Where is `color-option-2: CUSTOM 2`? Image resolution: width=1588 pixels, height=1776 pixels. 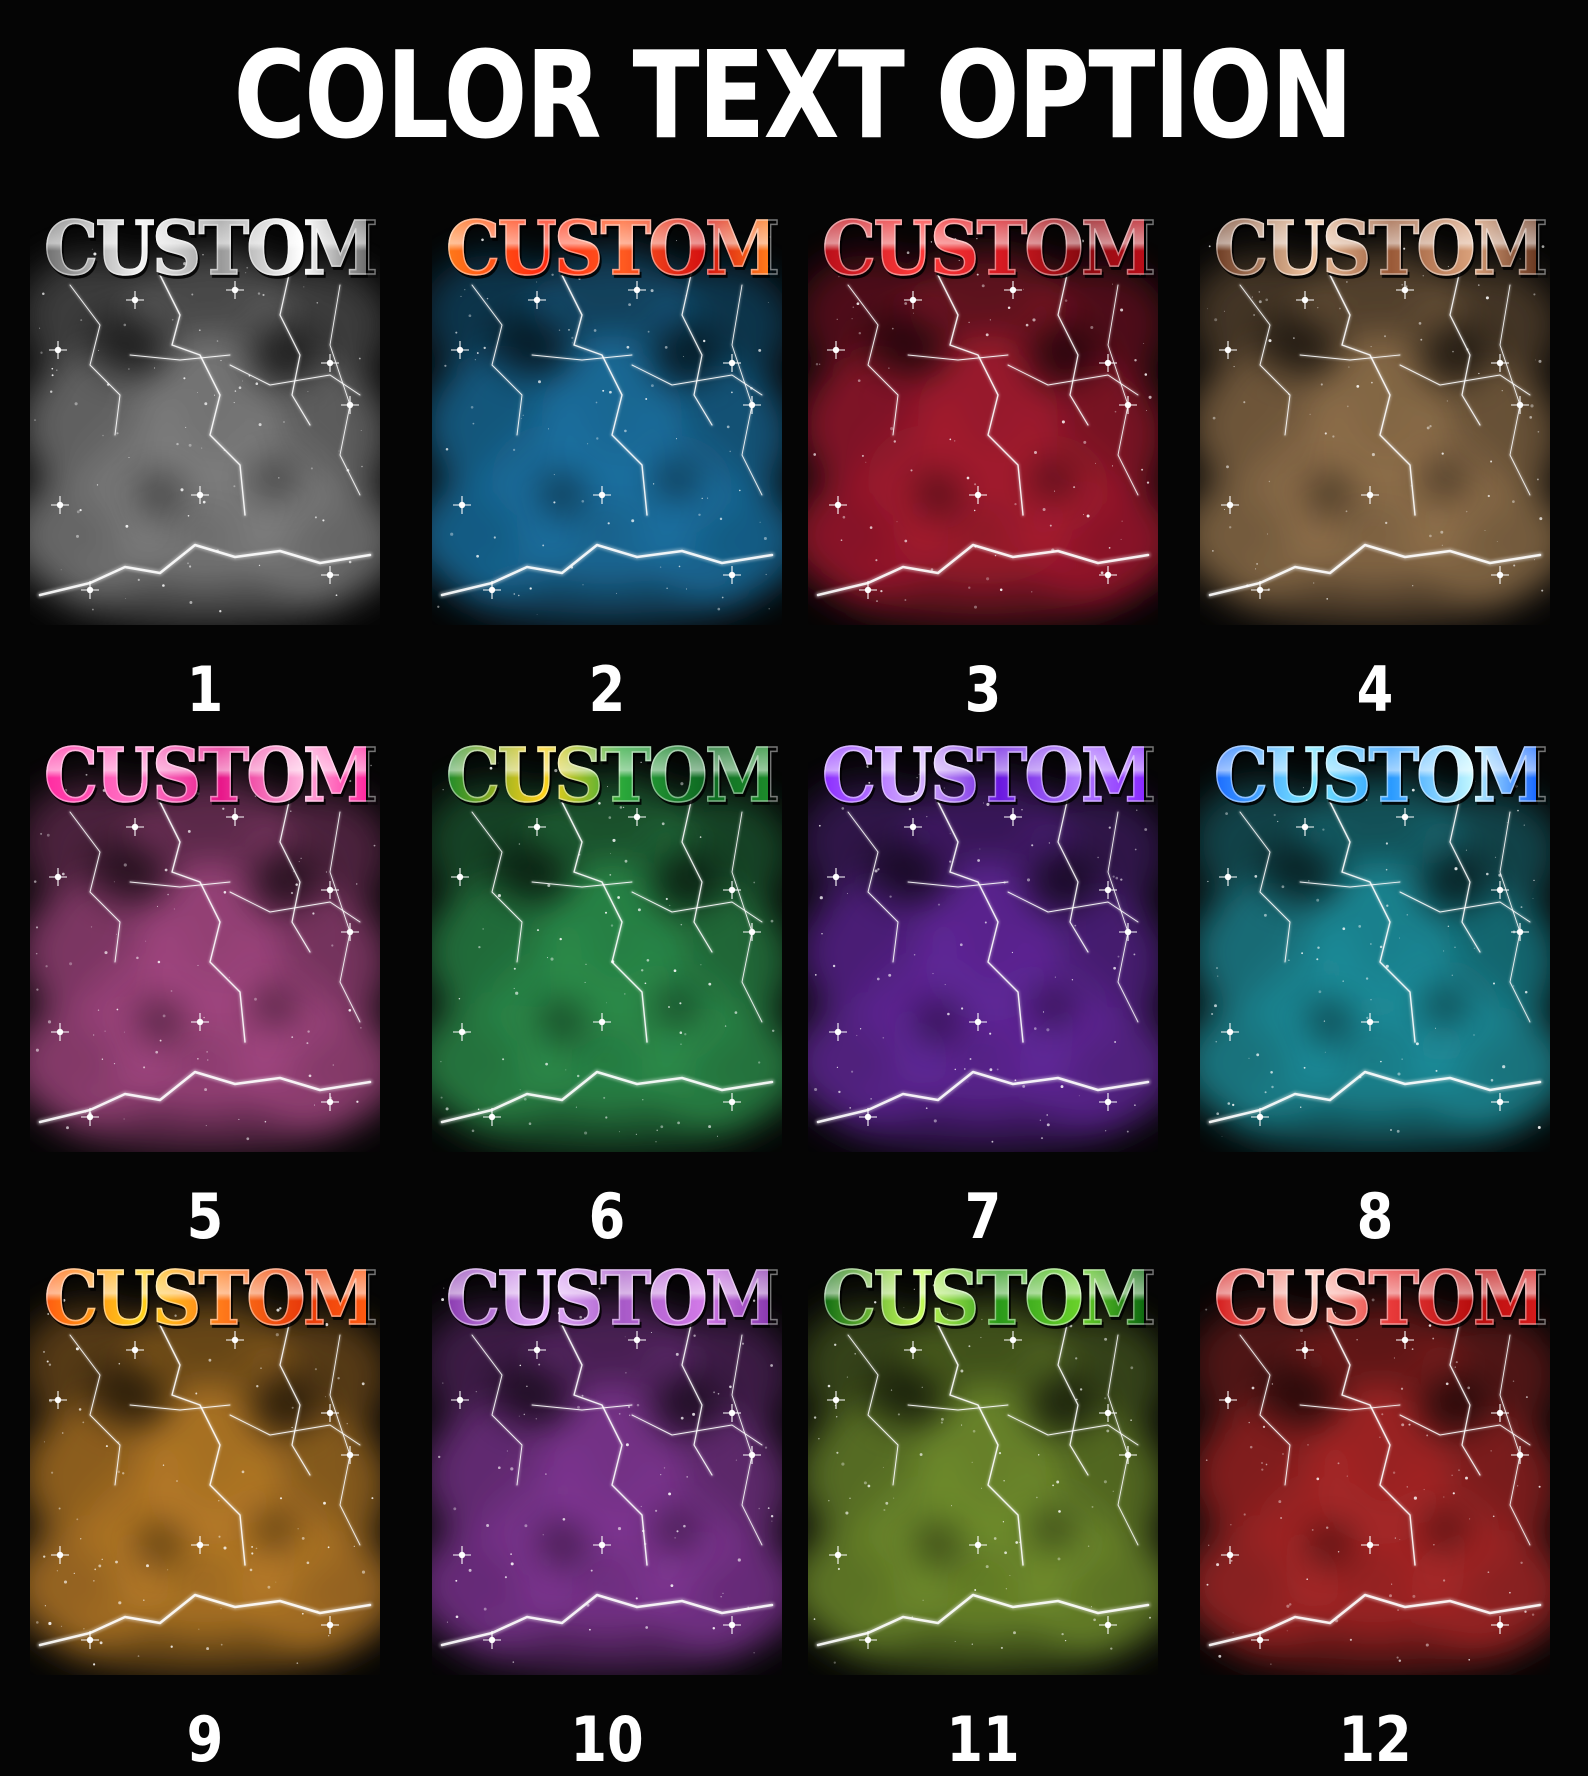
color-option-2: CUSTOM 2 is located at coordinates (607, 460).